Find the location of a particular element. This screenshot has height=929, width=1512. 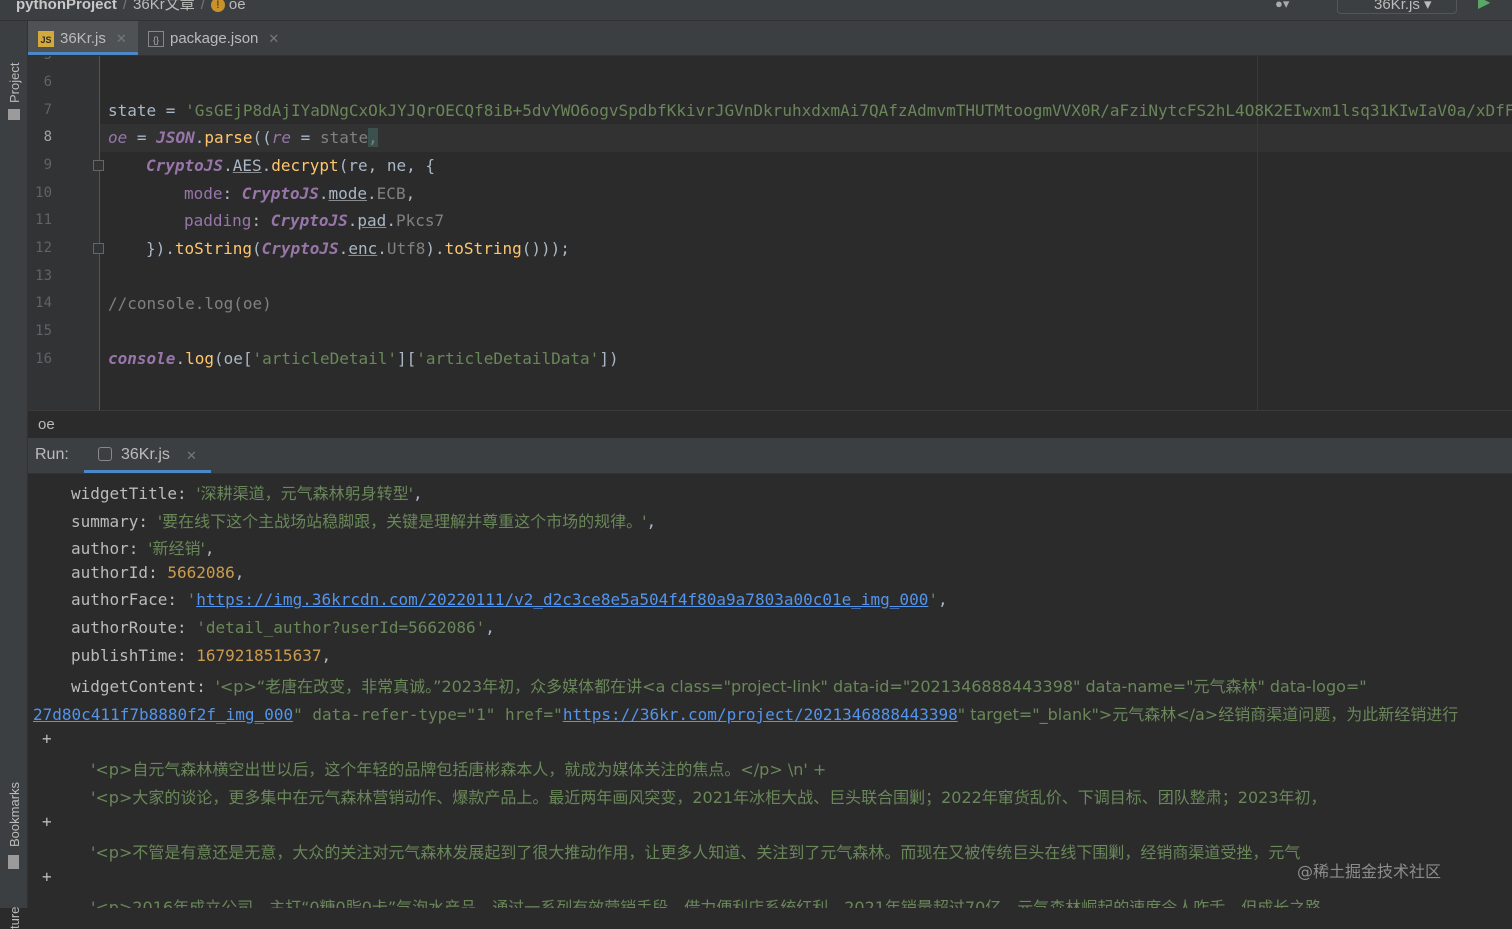

console-key: authorId: is located at coordinates (119, 572).